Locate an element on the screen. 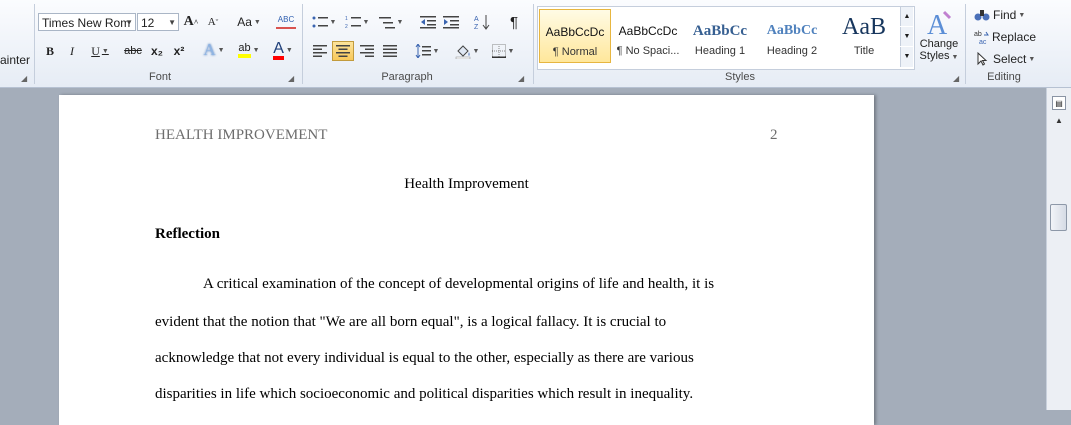  align-left-icon is located at coordinates (320, 51).